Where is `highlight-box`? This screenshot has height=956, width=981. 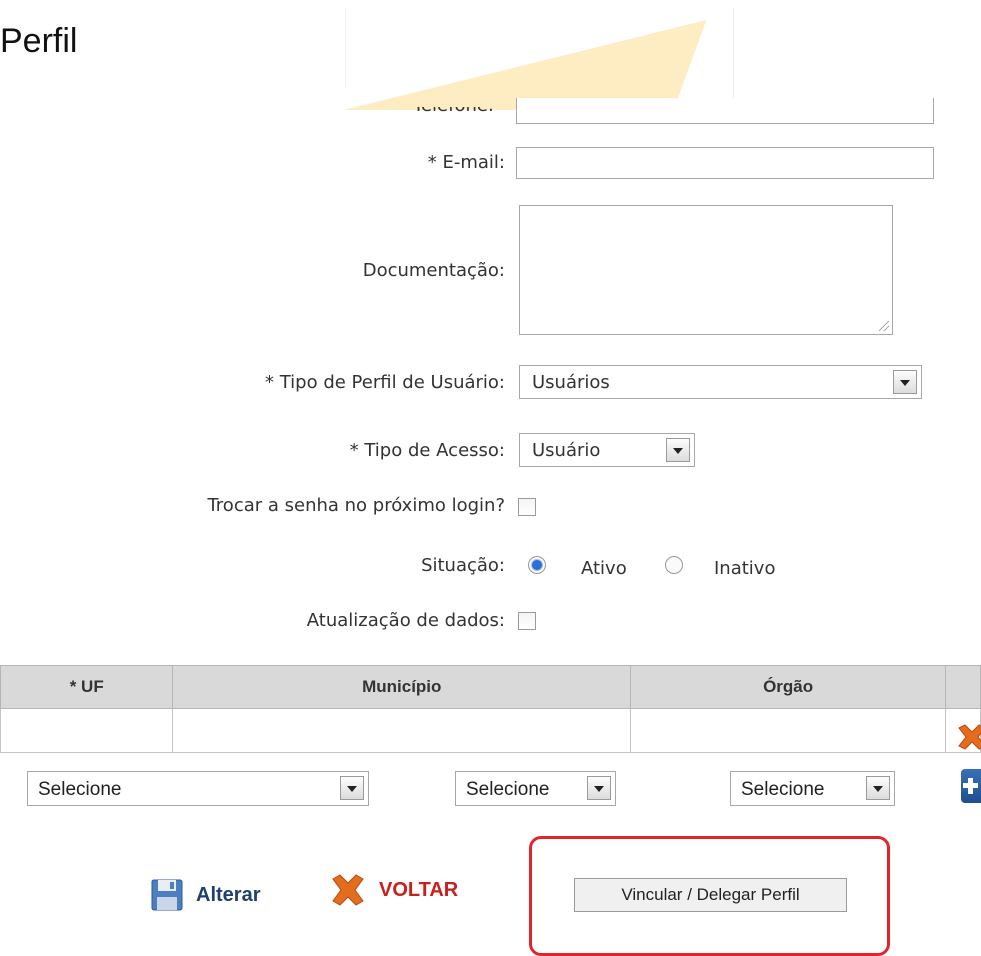
highlight-box is located at coordinates (709, 896).